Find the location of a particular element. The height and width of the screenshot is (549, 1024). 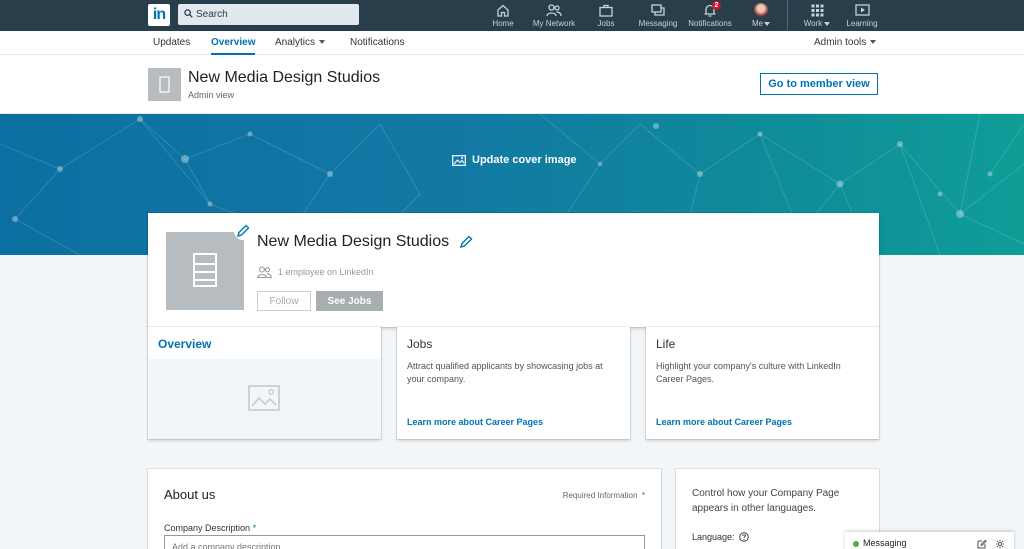

tab-analytics: Analytics is located at coordinates (300, 43).